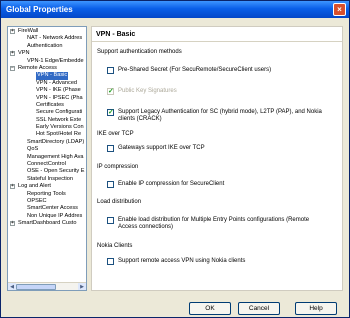 The width and height of the screenshot is (350, 318). I want to click on close-icon: ×, so click(339, 9).